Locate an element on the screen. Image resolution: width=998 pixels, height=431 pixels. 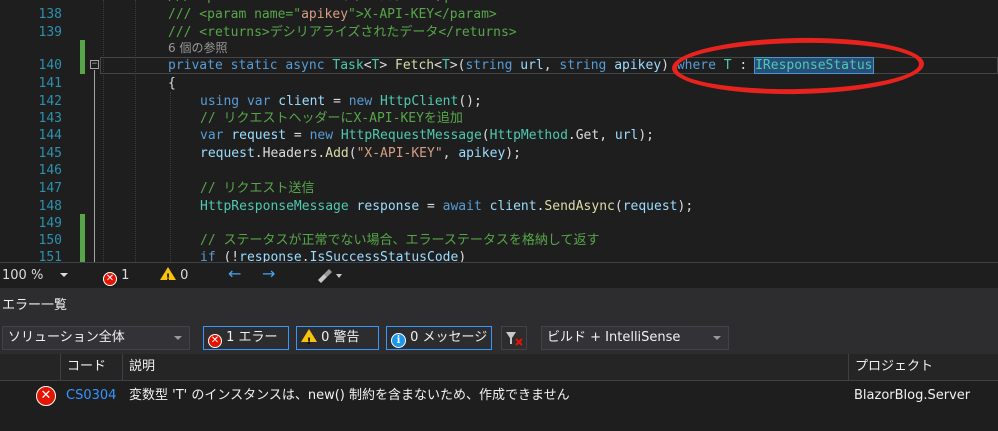
code-token: , is located at coordinates (450, 153).